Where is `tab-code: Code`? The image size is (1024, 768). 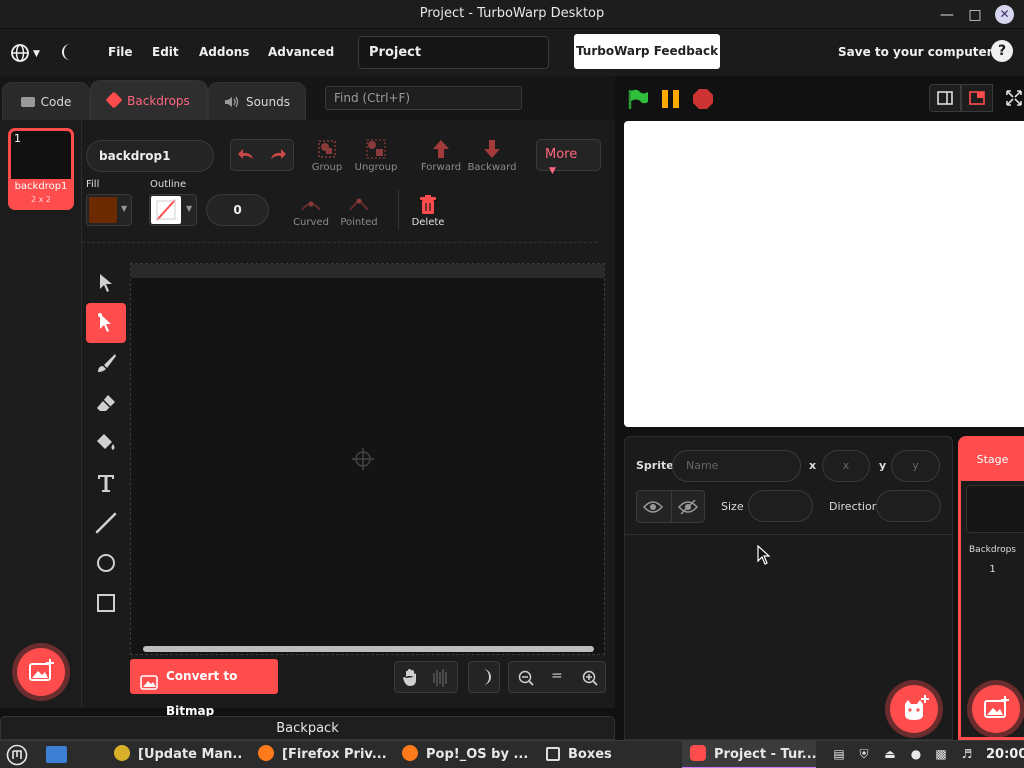
tab-code: Code is located at coordinates (46, 101).